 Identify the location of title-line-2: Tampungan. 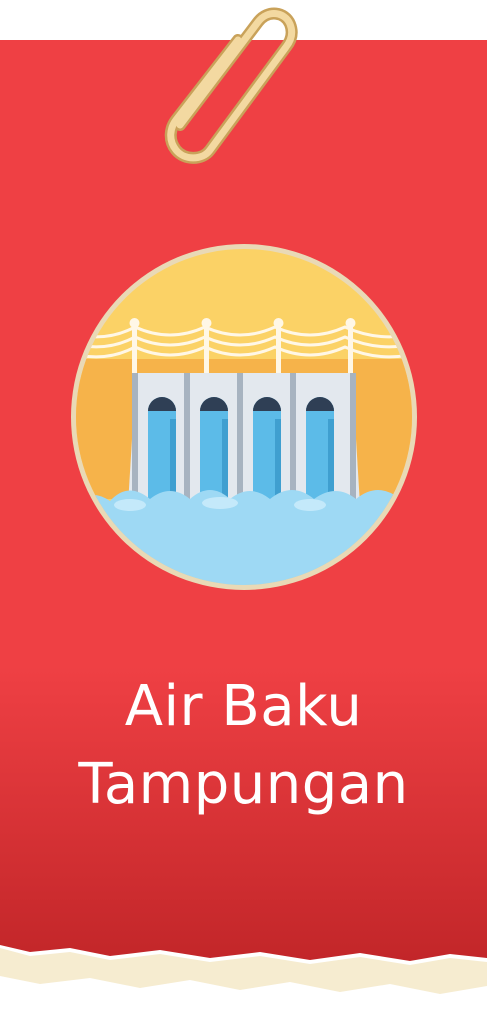
(243, 784).